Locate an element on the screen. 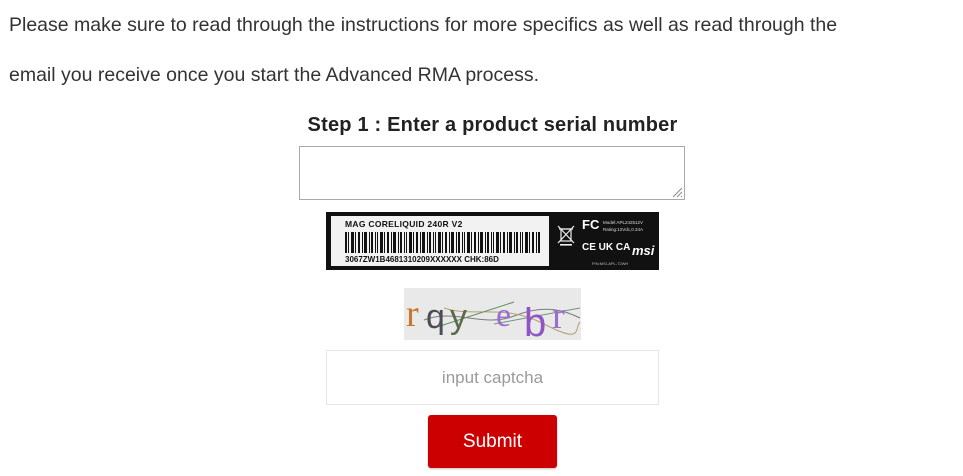 The height and width of the screenshot is (476, 963). barcode-image is located at coordinates (442, 242).